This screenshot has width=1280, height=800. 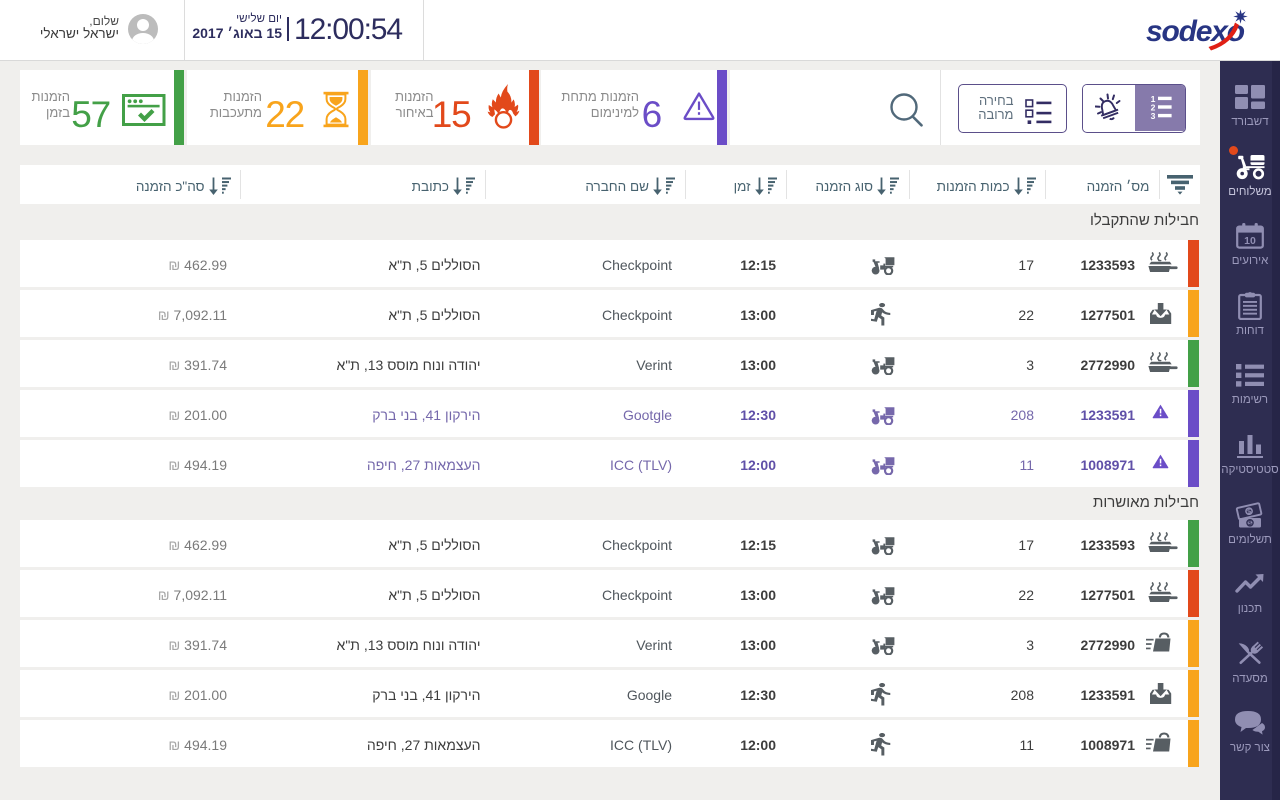 I want to click on svg-text: 3, so click(x=1152, y=116).